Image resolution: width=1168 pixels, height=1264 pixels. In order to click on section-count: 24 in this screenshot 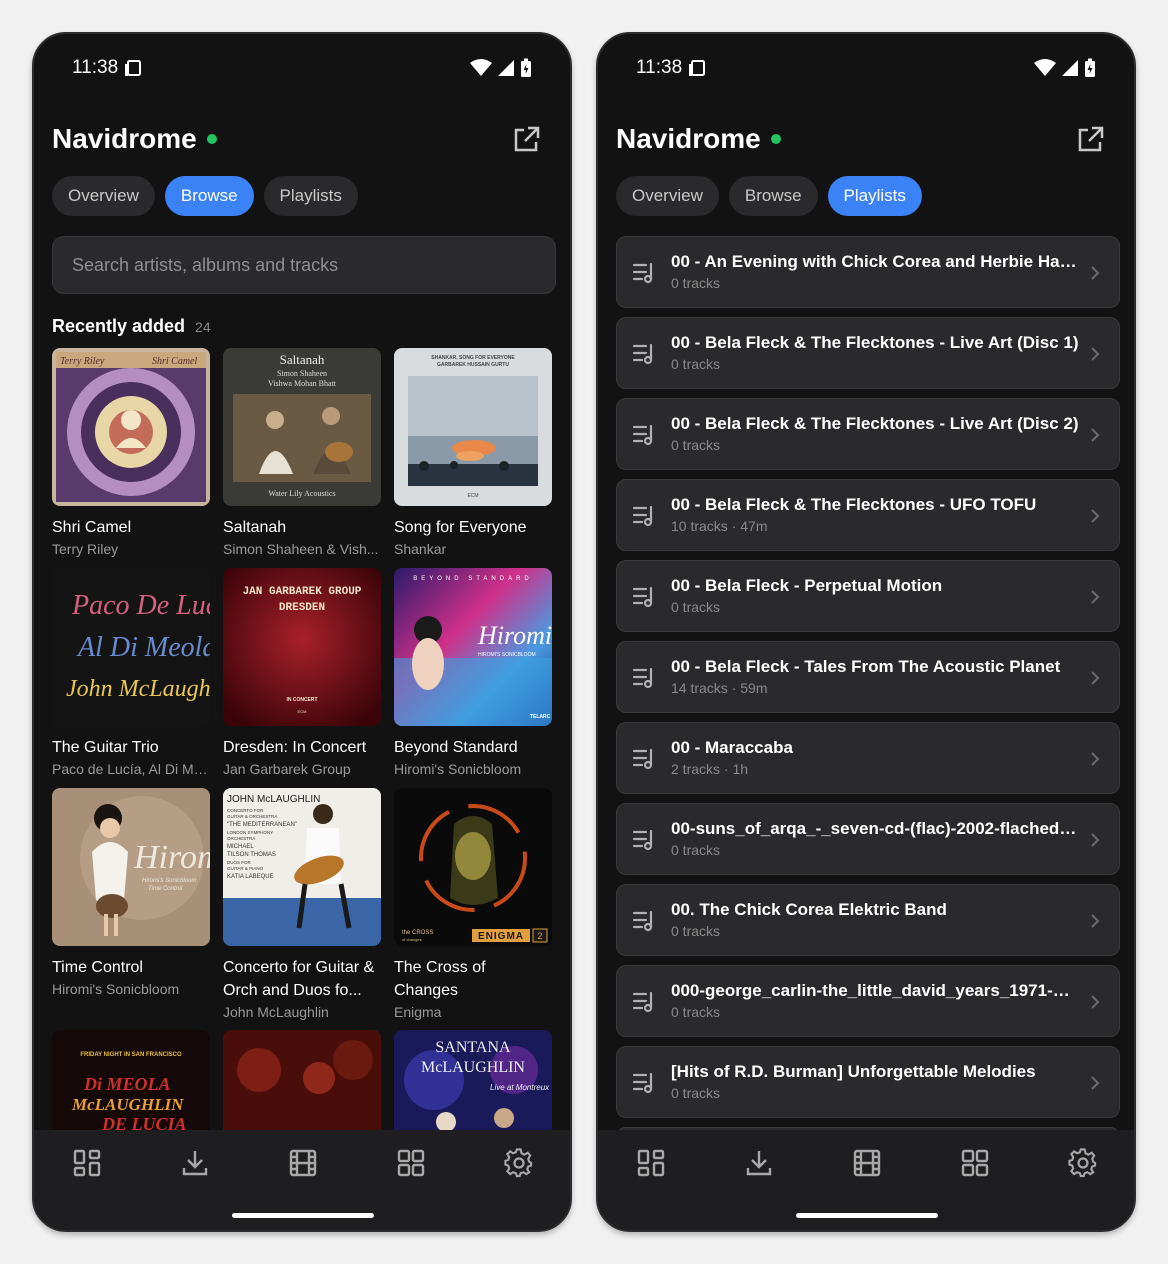, I will do `click(203, 327)`.